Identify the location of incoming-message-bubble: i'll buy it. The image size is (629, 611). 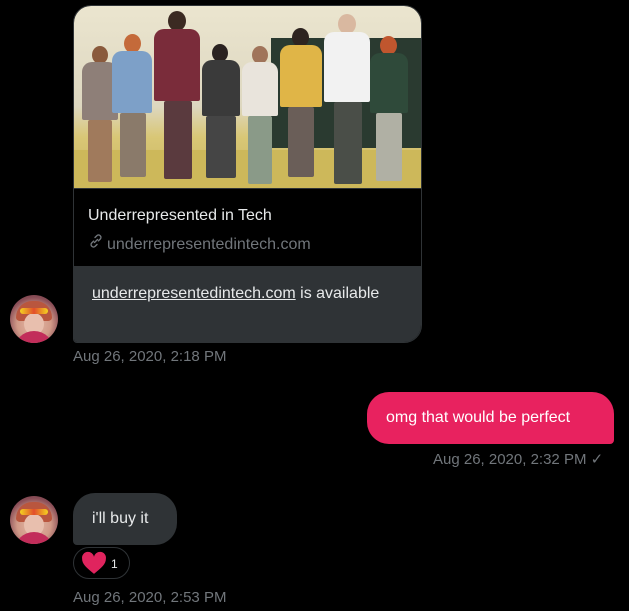
(125, 519).